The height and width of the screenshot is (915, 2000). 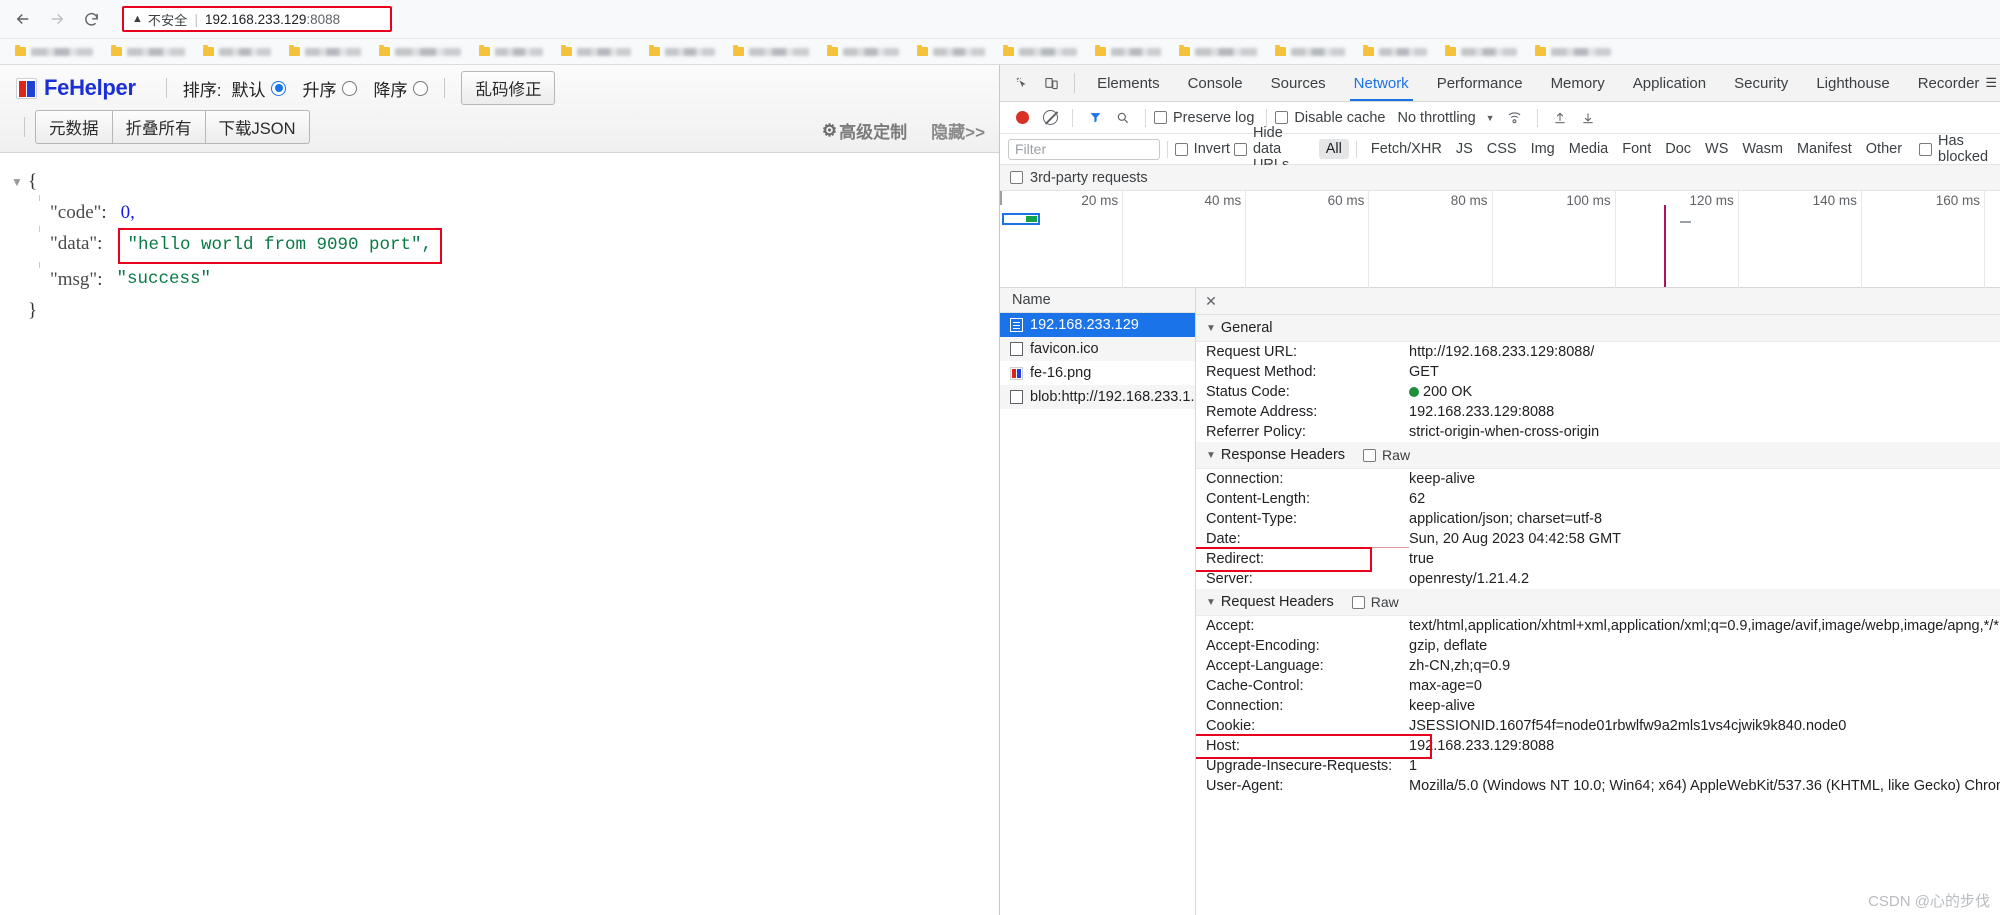 I want to click on upload-arrow-icon, so click(x=1560, y=118).